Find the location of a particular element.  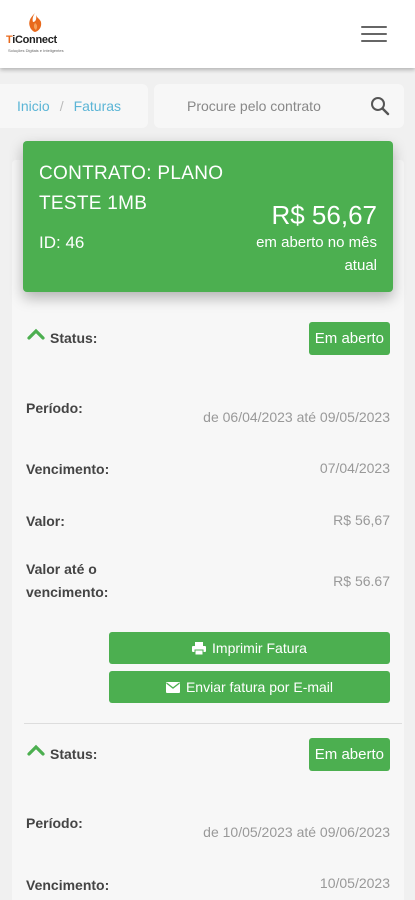

search-icon is located at coordinates (380, 106).